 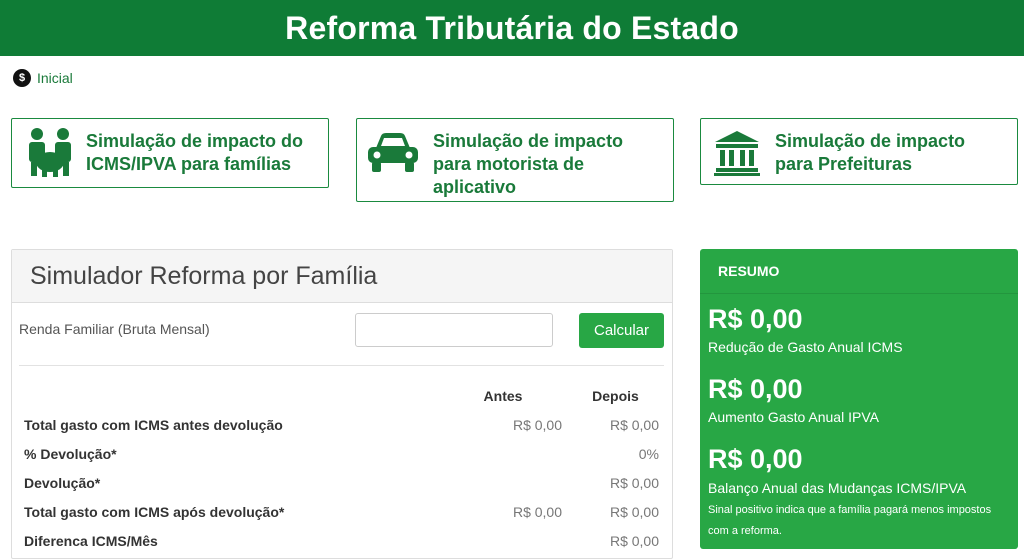 What do you see at coordinates (341, 396) in the screenshot?
I see `table-header-row: Antes Depois` at bounding box center [341, 396].